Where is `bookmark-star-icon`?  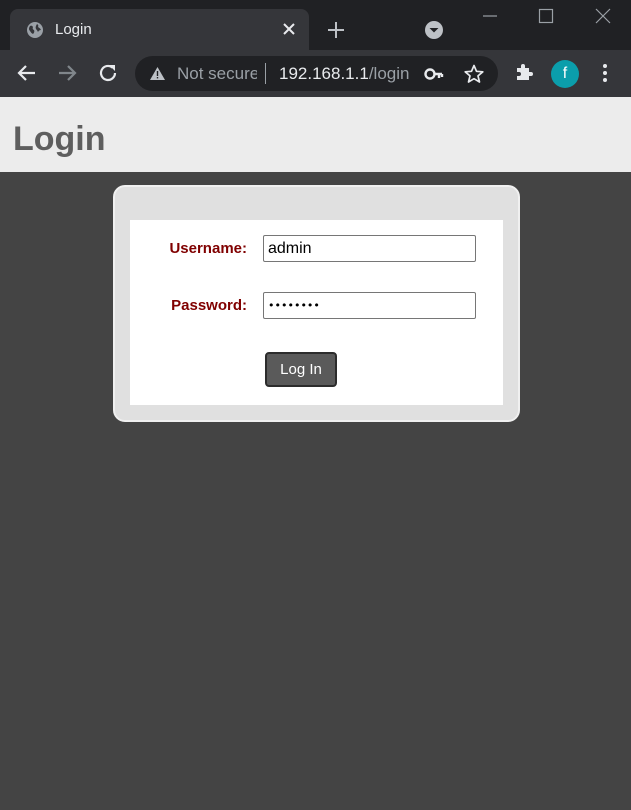
bookmark-star-icon is located at coordinates (474, 74).